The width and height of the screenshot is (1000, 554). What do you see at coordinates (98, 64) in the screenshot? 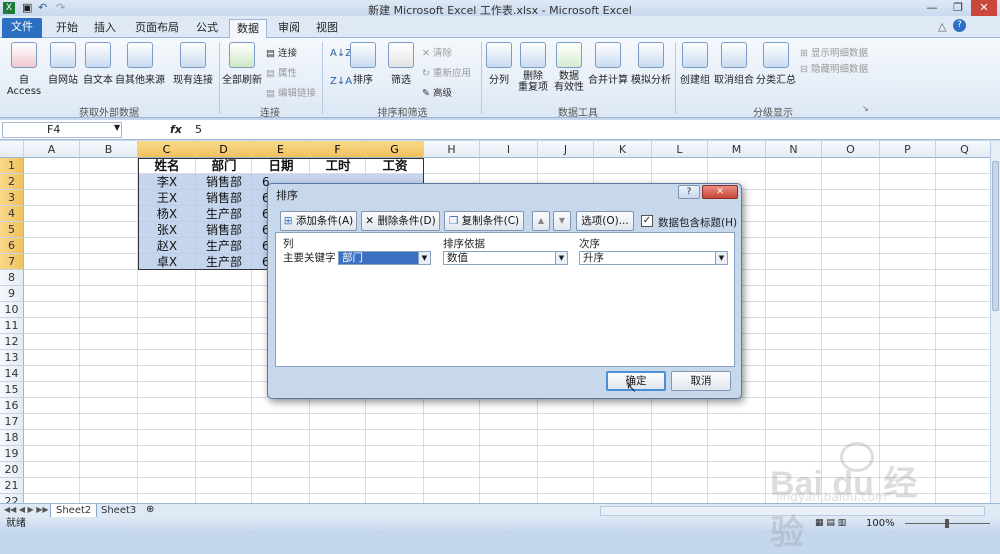
I see `from-text-button: 自文本` at bounding box center [98, 64].